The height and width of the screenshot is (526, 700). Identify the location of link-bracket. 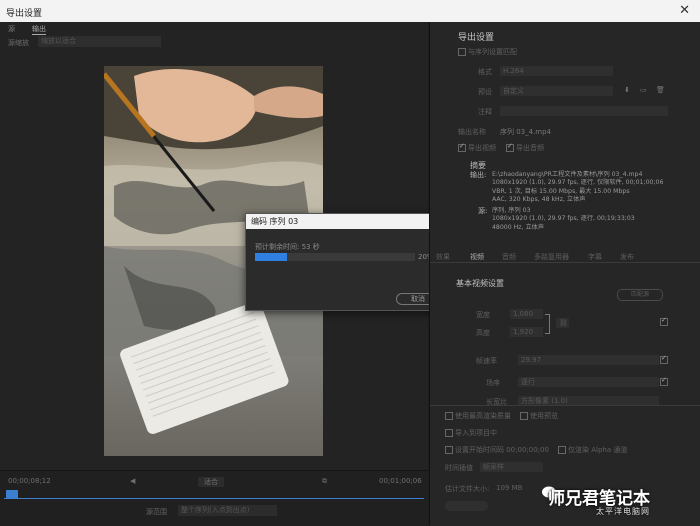
(547, 324).